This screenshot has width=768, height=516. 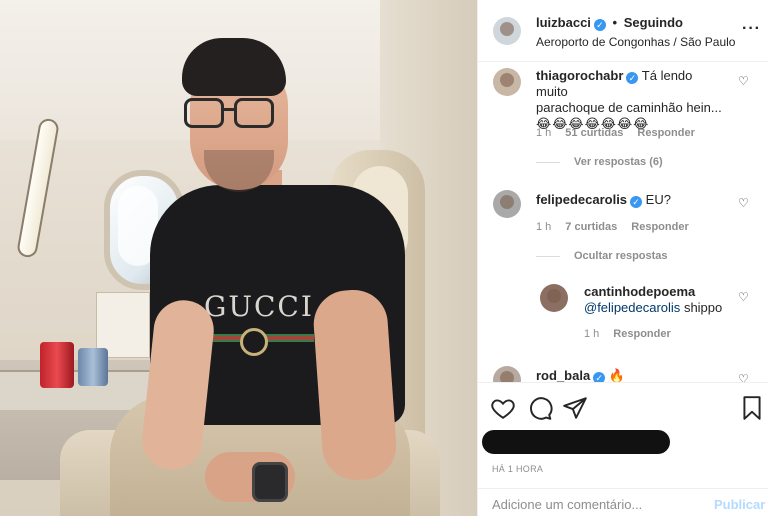 I want to click on glasses, so click(x=232, y=113).